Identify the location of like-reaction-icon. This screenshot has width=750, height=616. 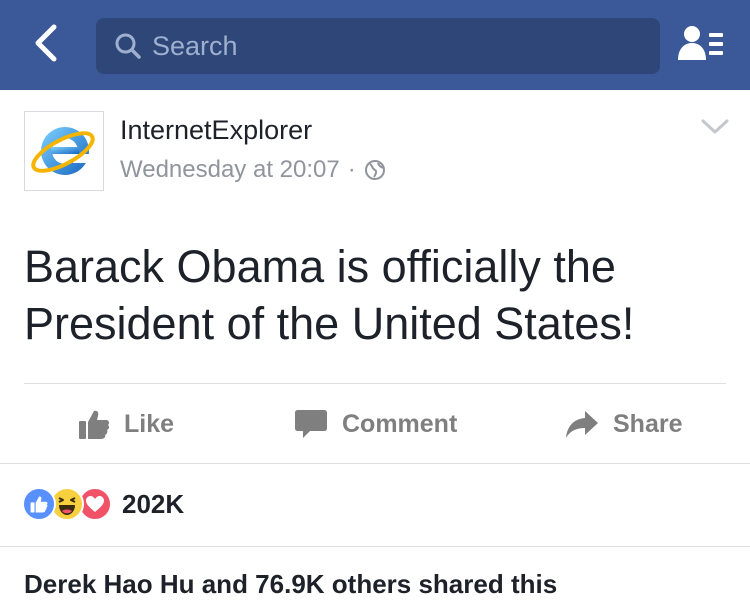
(39, 504).